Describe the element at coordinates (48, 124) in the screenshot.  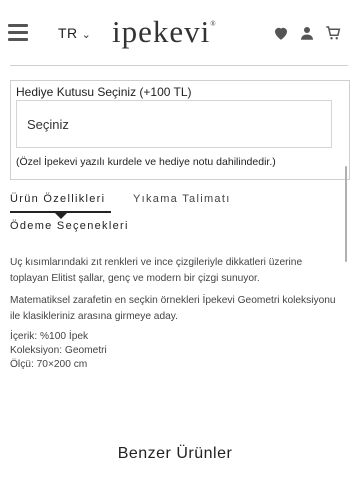
I see `gift-box-select-value: Seçiniz` at that location.